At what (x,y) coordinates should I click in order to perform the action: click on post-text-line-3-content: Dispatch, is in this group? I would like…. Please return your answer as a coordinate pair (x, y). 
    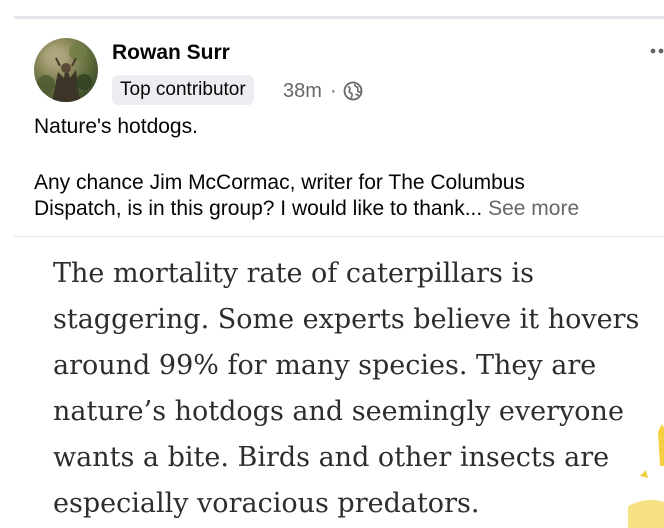
    Looking at the image, I should click on (258, 208).